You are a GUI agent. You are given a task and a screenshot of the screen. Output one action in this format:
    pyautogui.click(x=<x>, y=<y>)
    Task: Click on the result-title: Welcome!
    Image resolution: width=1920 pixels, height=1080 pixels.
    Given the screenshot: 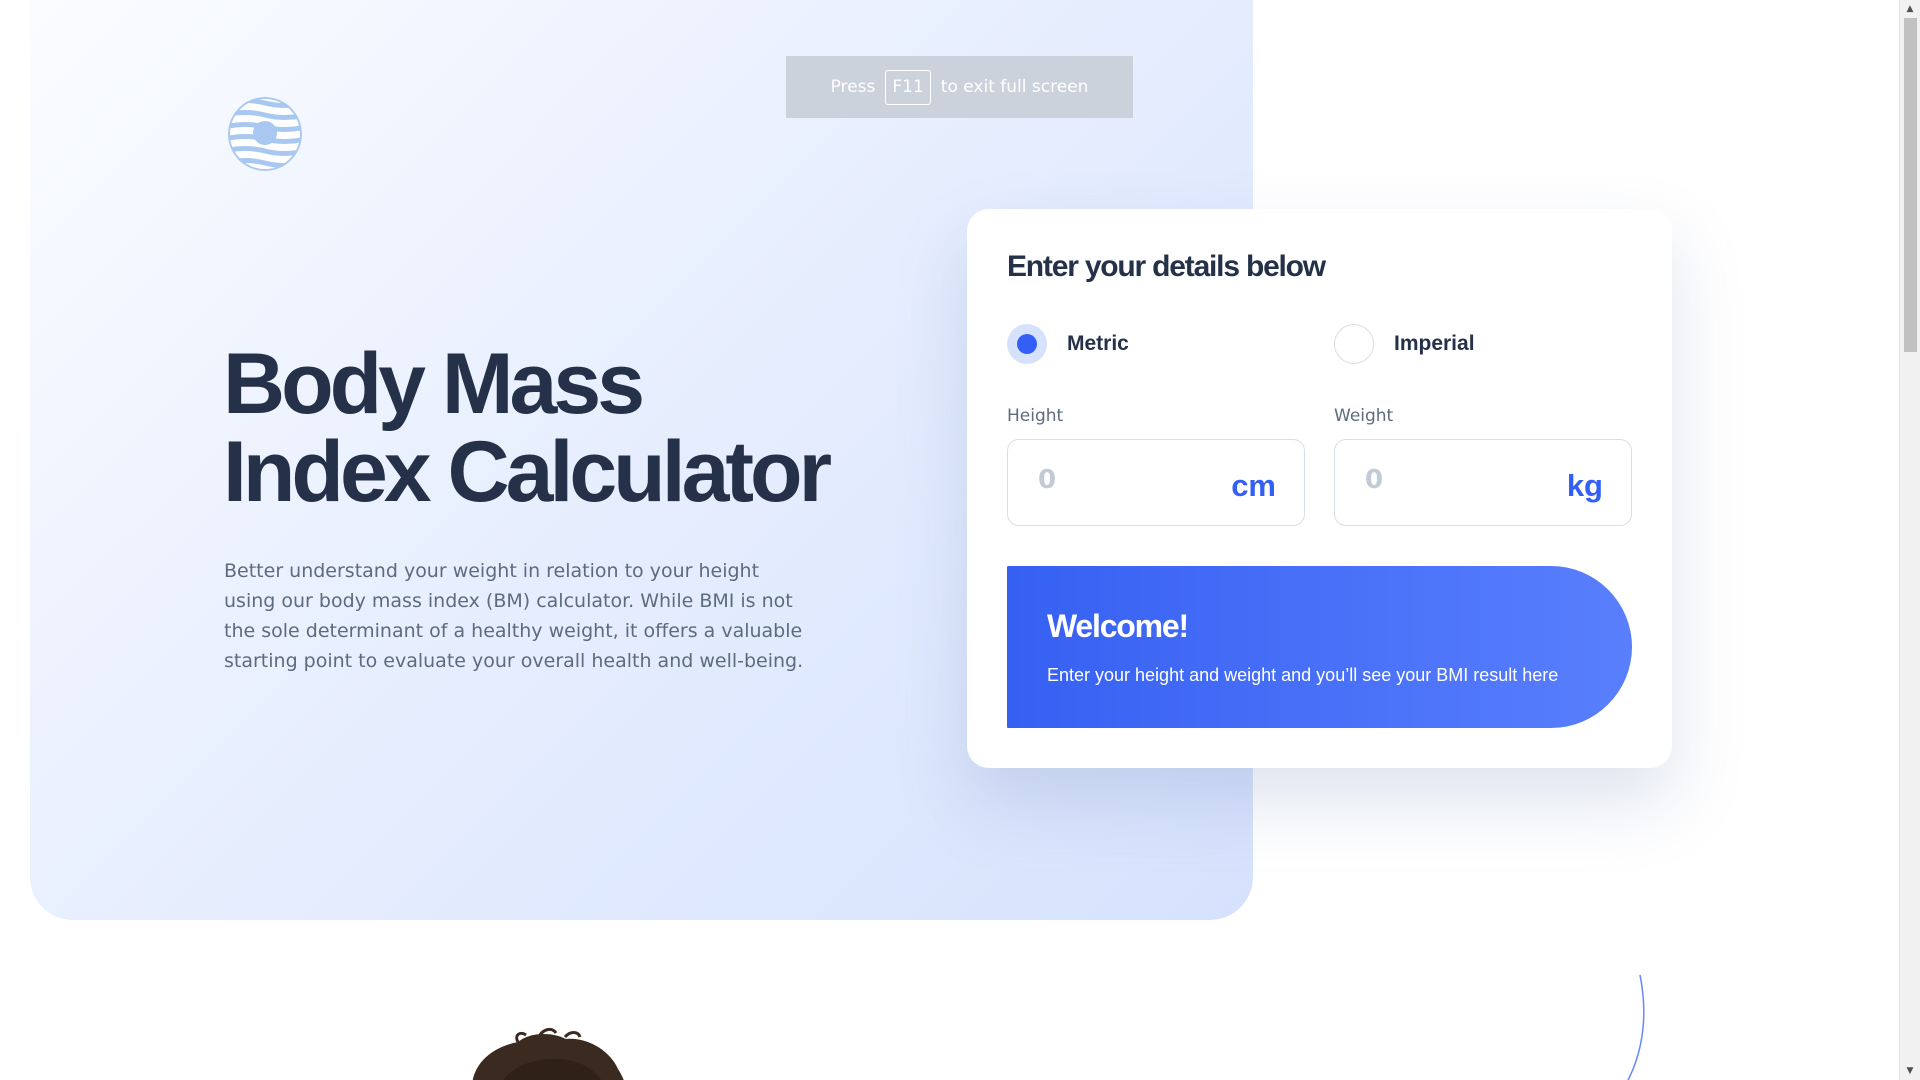 What is the action you would take?
    pyautogui.click(x=1118, y=626)
    